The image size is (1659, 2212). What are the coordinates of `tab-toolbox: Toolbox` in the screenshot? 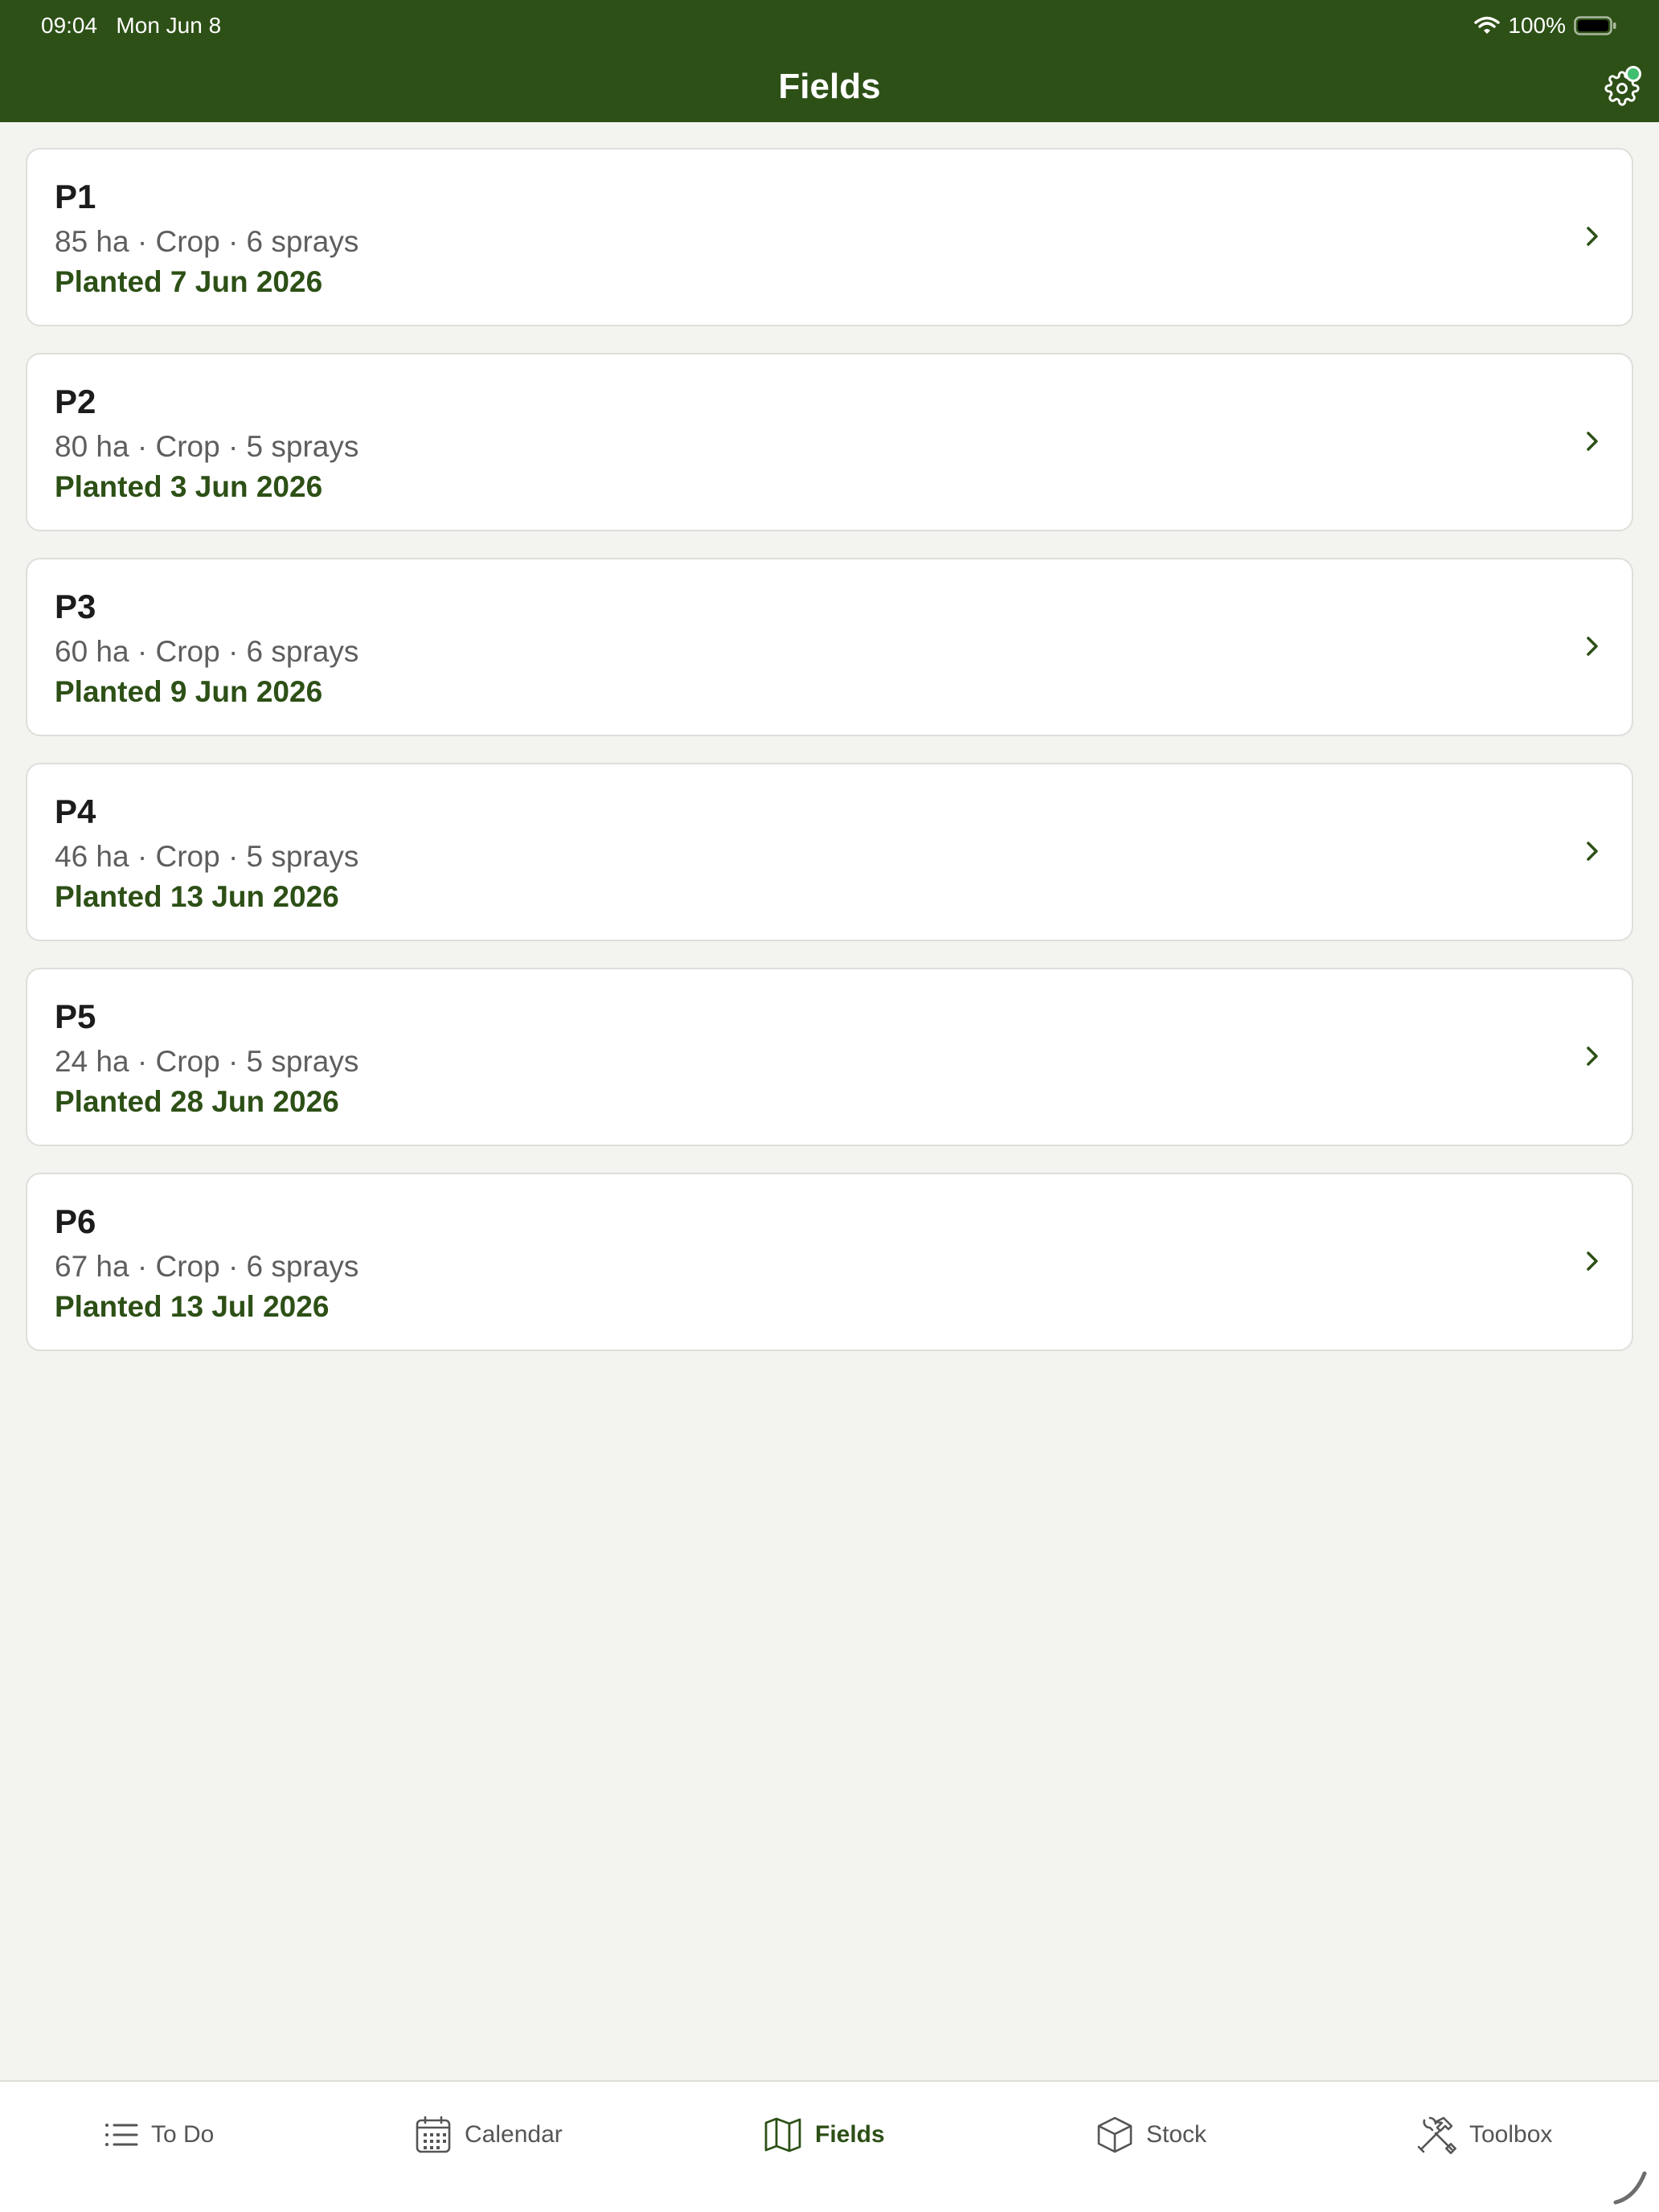 It's located at (1484, 2135).